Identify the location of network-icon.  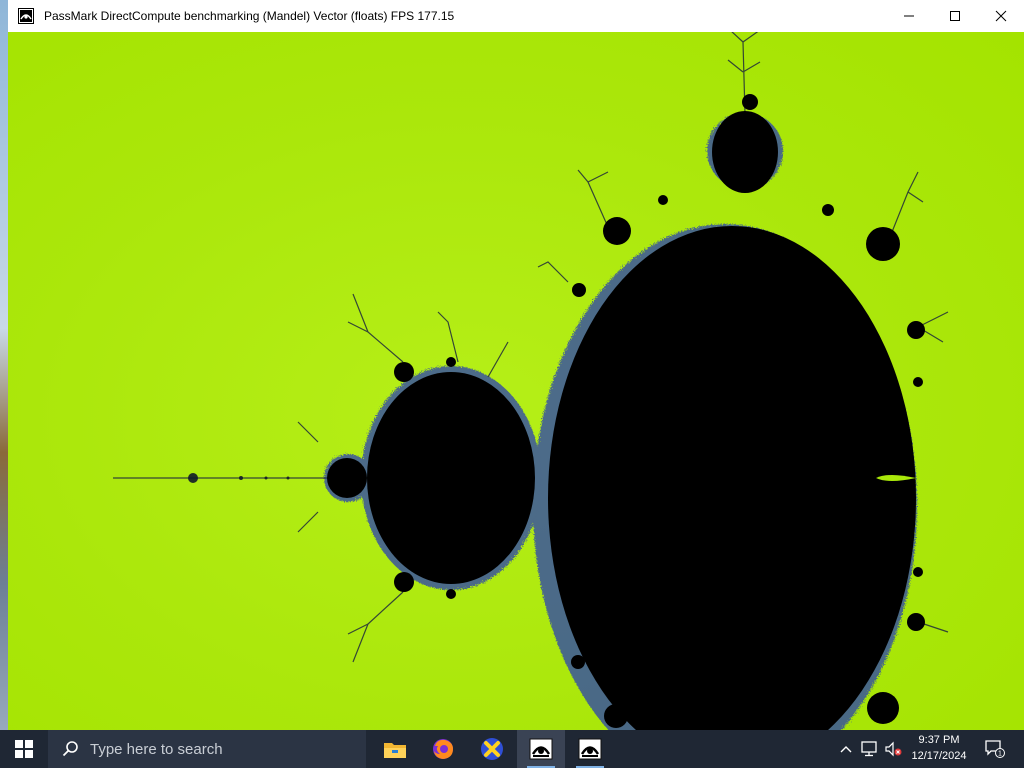
(869, 749).